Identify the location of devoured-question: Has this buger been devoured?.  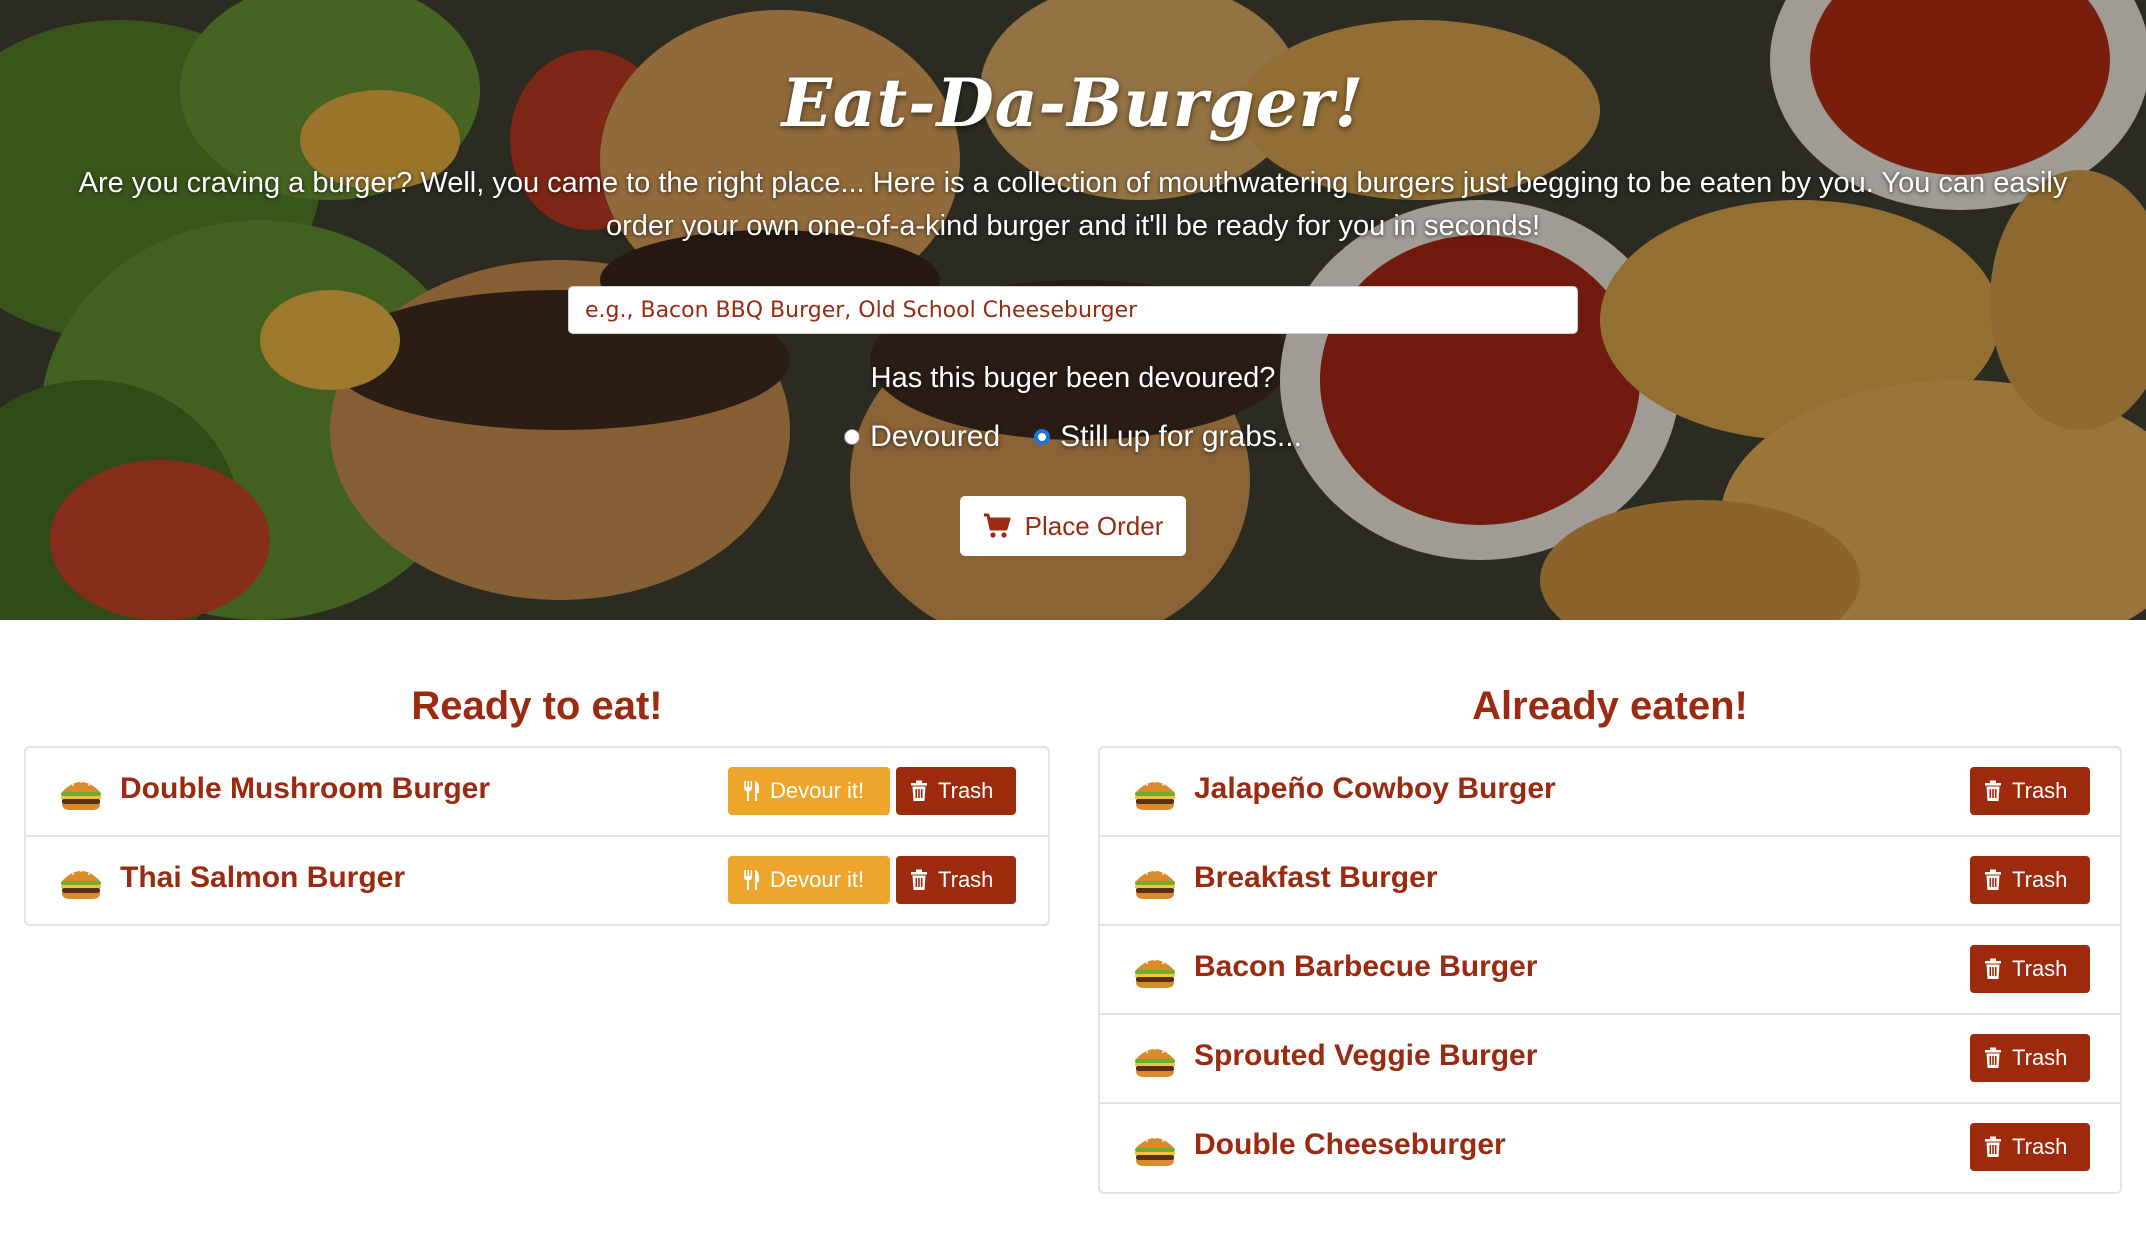
(1073, 378).